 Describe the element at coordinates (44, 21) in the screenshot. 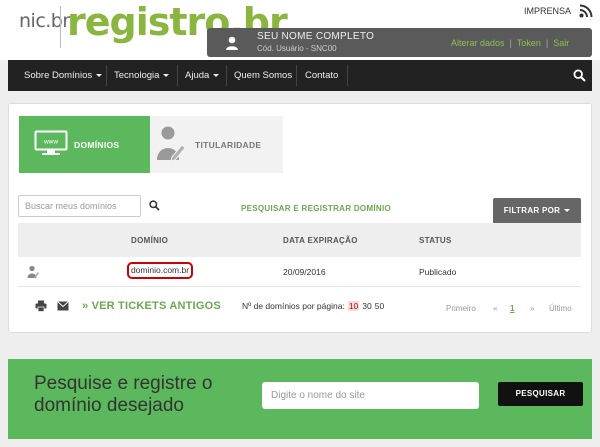

I see `nic-br-logo: nic.br` at that location.